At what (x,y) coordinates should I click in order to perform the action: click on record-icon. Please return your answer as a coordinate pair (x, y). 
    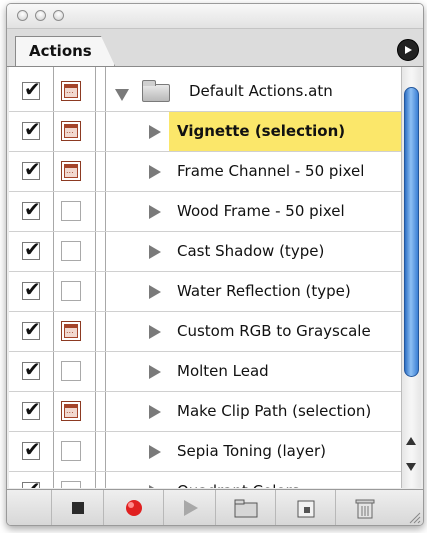
    Looking at the image, I should click on (134, 508).